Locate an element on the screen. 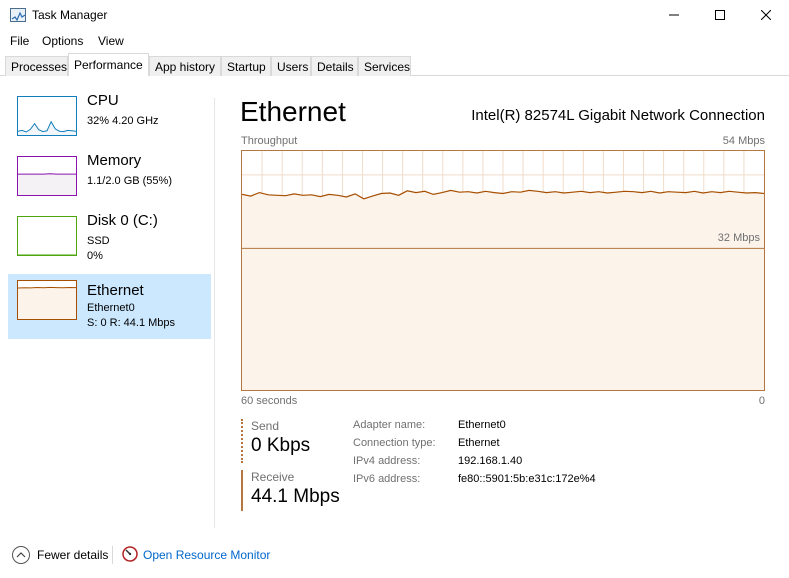  sidebar-item-ethernet: Ethernet Ethernet0 S: 0 R: 44.1 Mbps is located at coordinates (109, 306).